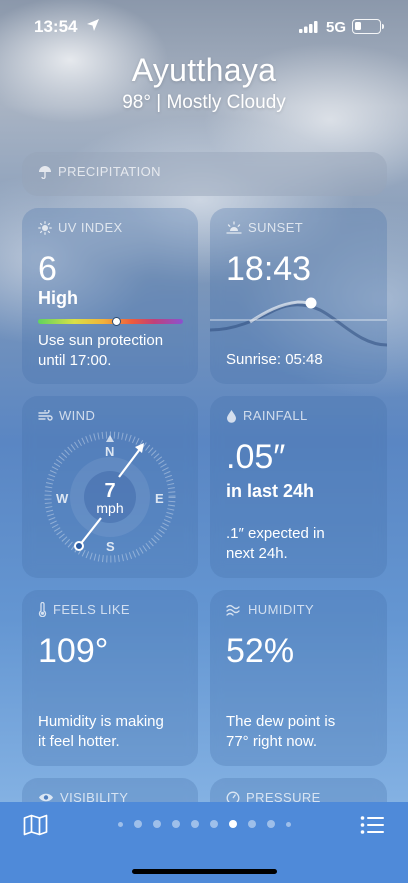 The width and height of the screenshot is (408, 883). What do you see at coordinates (45, 172) in the screenshot?
I see `umbrella-icon` at bounding box center [45, 172].